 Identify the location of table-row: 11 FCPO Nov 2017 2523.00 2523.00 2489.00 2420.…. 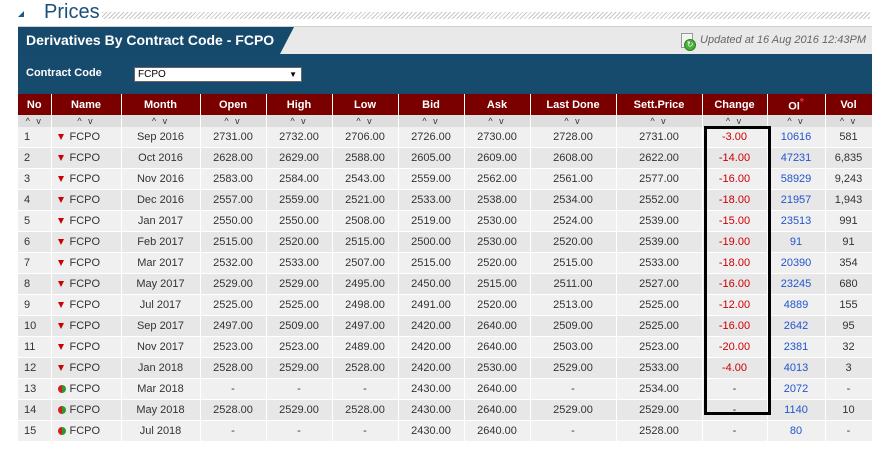
(445, 347).